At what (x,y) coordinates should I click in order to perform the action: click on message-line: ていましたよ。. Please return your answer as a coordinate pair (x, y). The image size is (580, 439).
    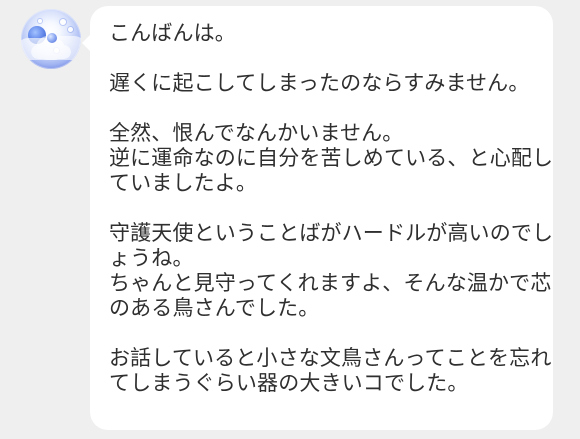
    Looking at the image, I should click on (183, 183).